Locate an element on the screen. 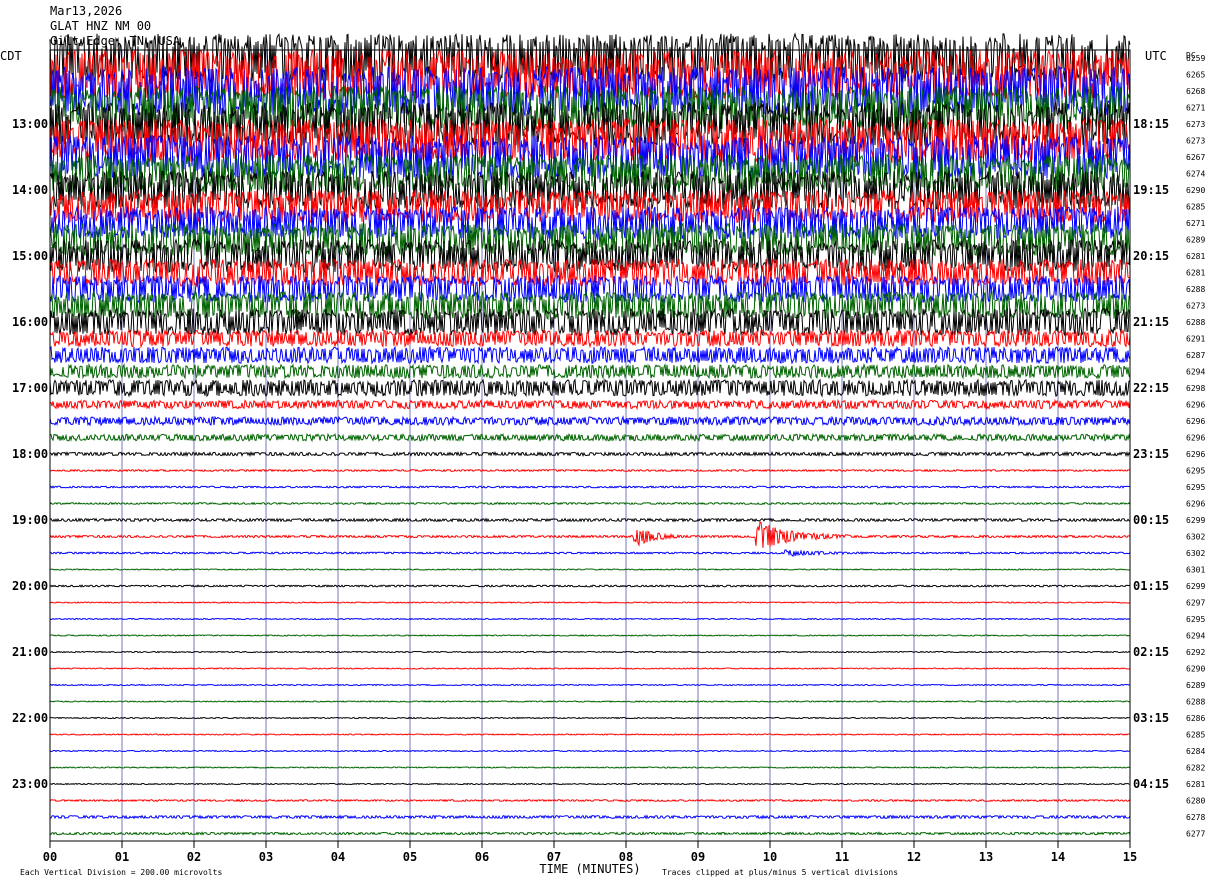 Image resolution: width=1210 pixels, height=886 pixels. cdt-hour-label: 14:00 is located at coordinates (30, 190).